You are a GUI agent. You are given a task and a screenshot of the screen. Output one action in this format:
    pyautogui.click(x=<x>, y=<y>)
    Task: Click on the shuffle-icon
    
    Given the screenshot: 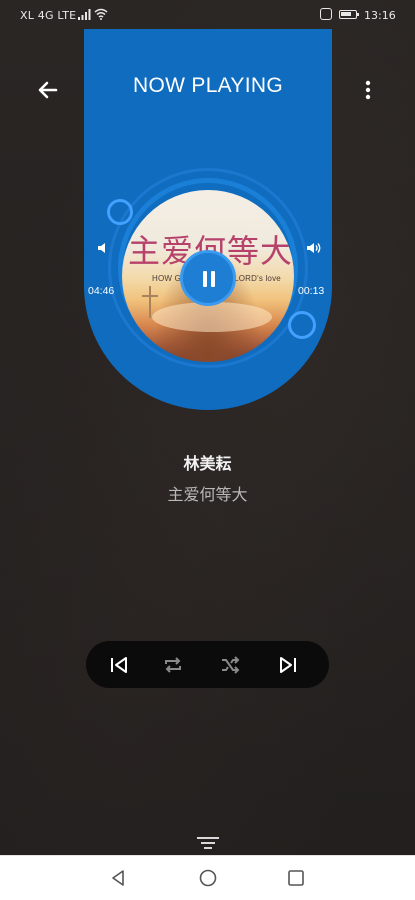 What is the action you would take?
    pyautogui.click(x=230, y=665)
    